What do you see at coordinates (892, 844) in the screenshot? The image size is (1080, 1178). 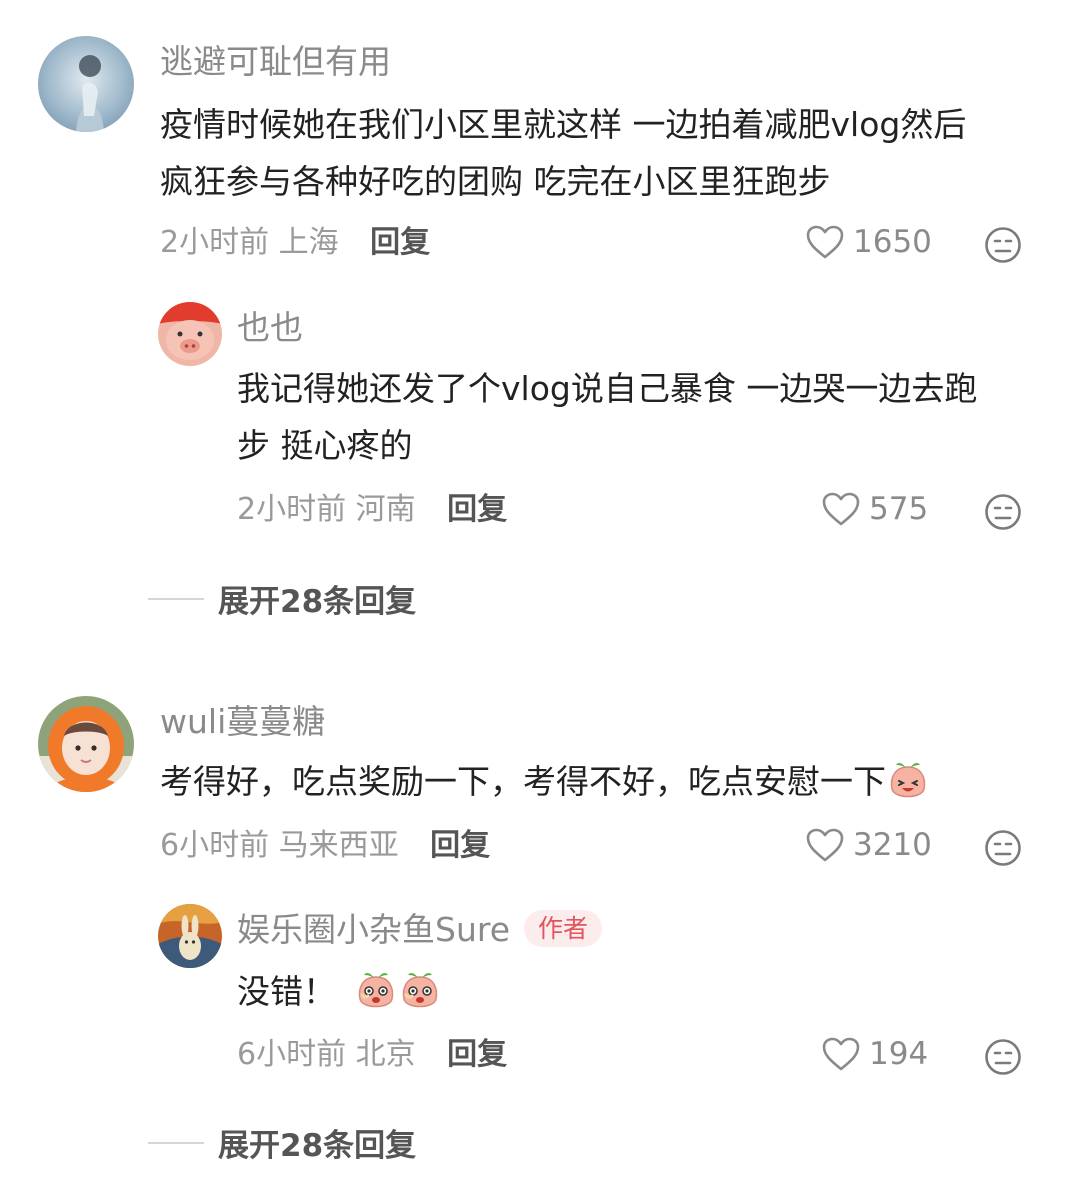 I see `like-count: 3210` at bounding box center [892, 844].